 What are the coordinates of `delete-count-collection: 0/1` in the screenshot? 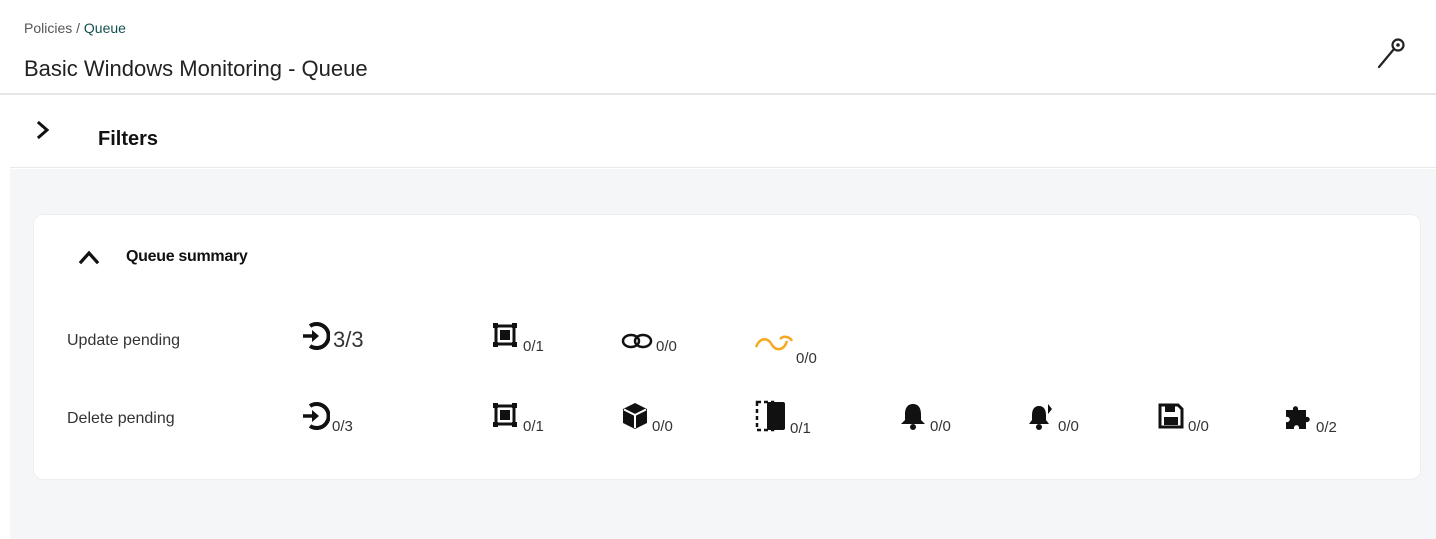 It's located at (800, 428).